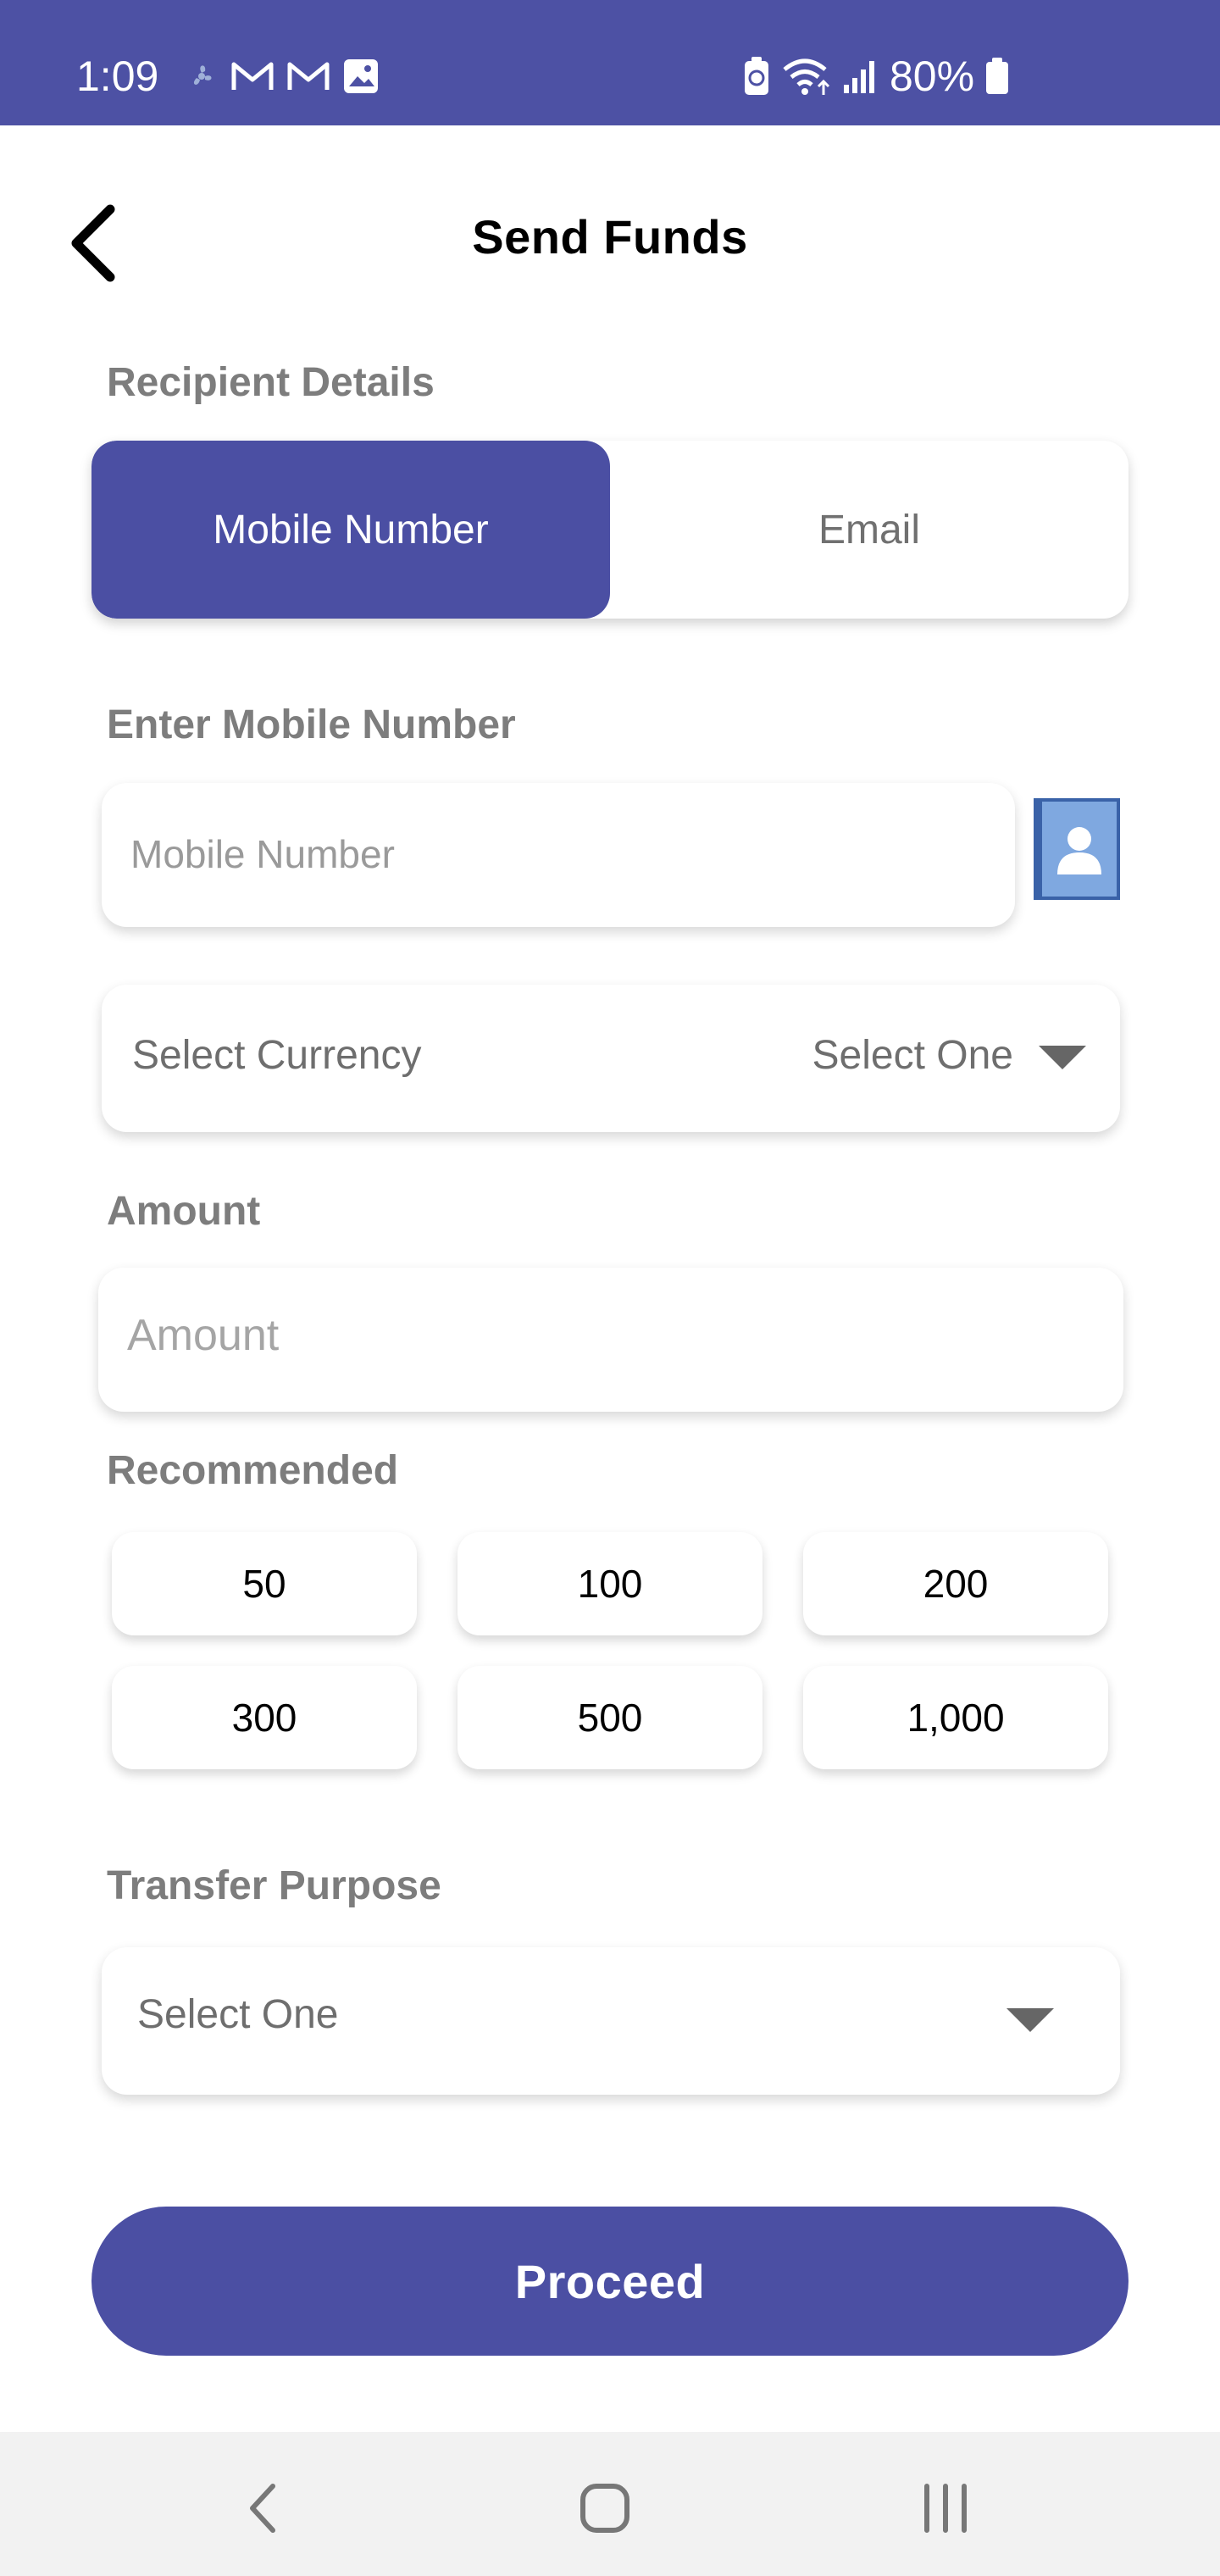  Describe the element at coordinates (274, 1885) in the screenshot. I see `transfer-purpose-label: Transfer Purpose` at that location.